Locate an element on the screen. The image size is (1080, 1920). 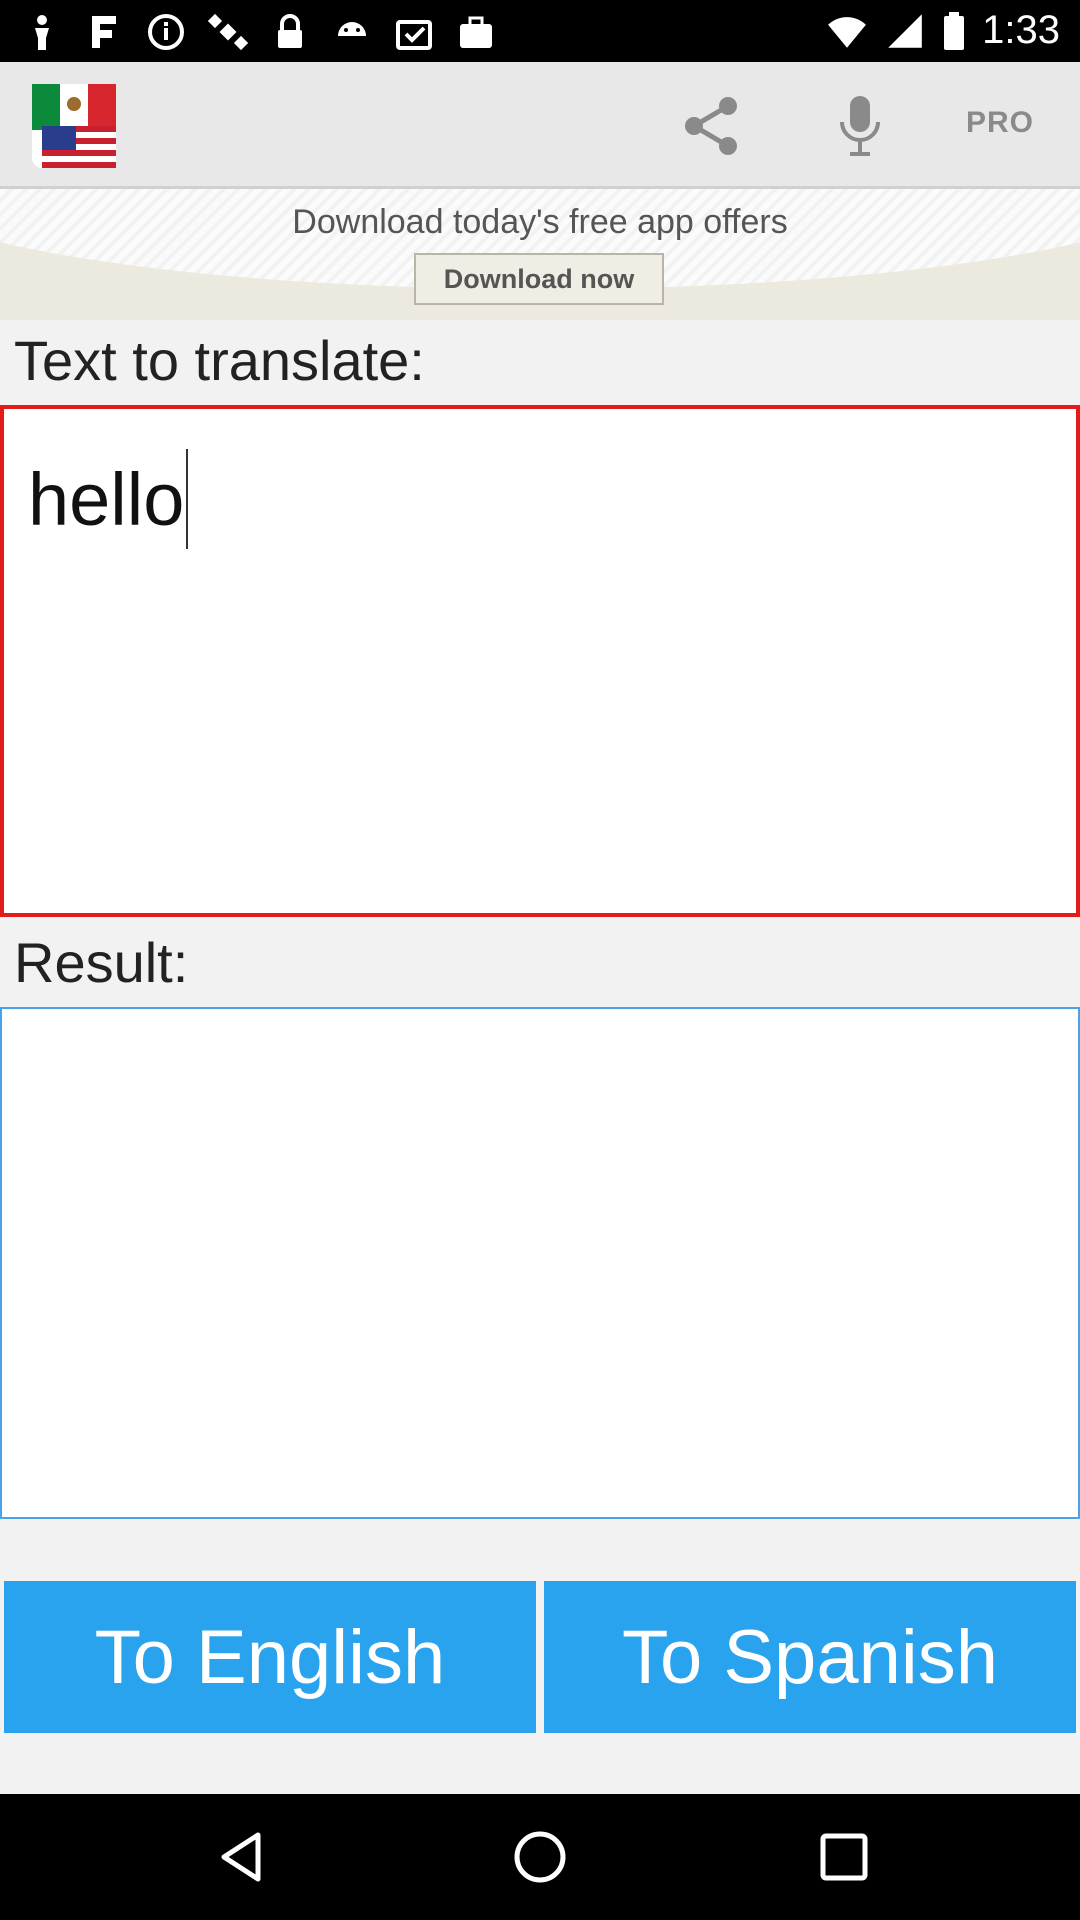
lock-icon is located at coordinates (290, 31).